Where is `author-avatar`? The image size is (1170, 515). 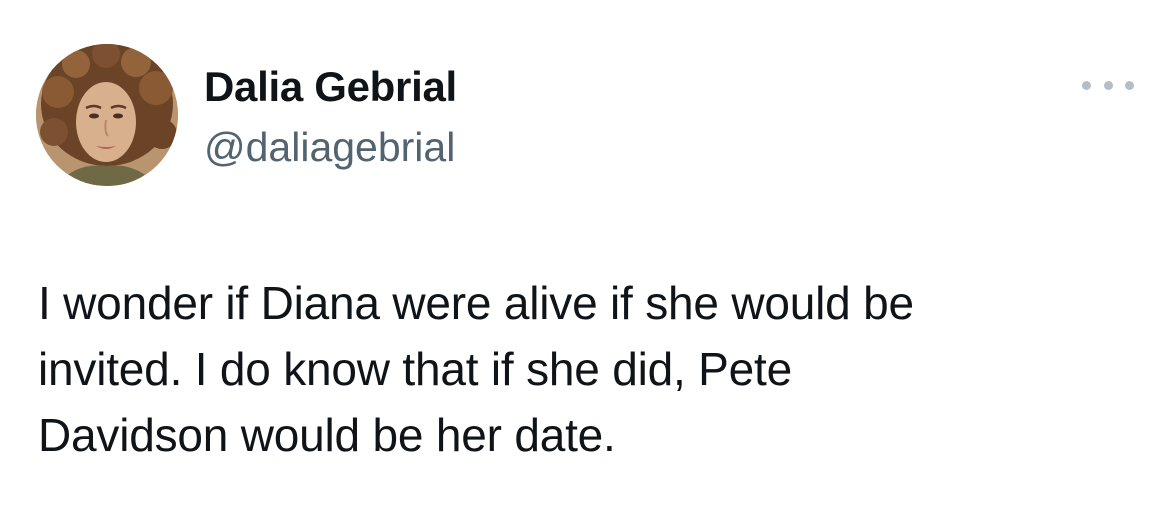 author-avatar is located at coordinates (107, 115).